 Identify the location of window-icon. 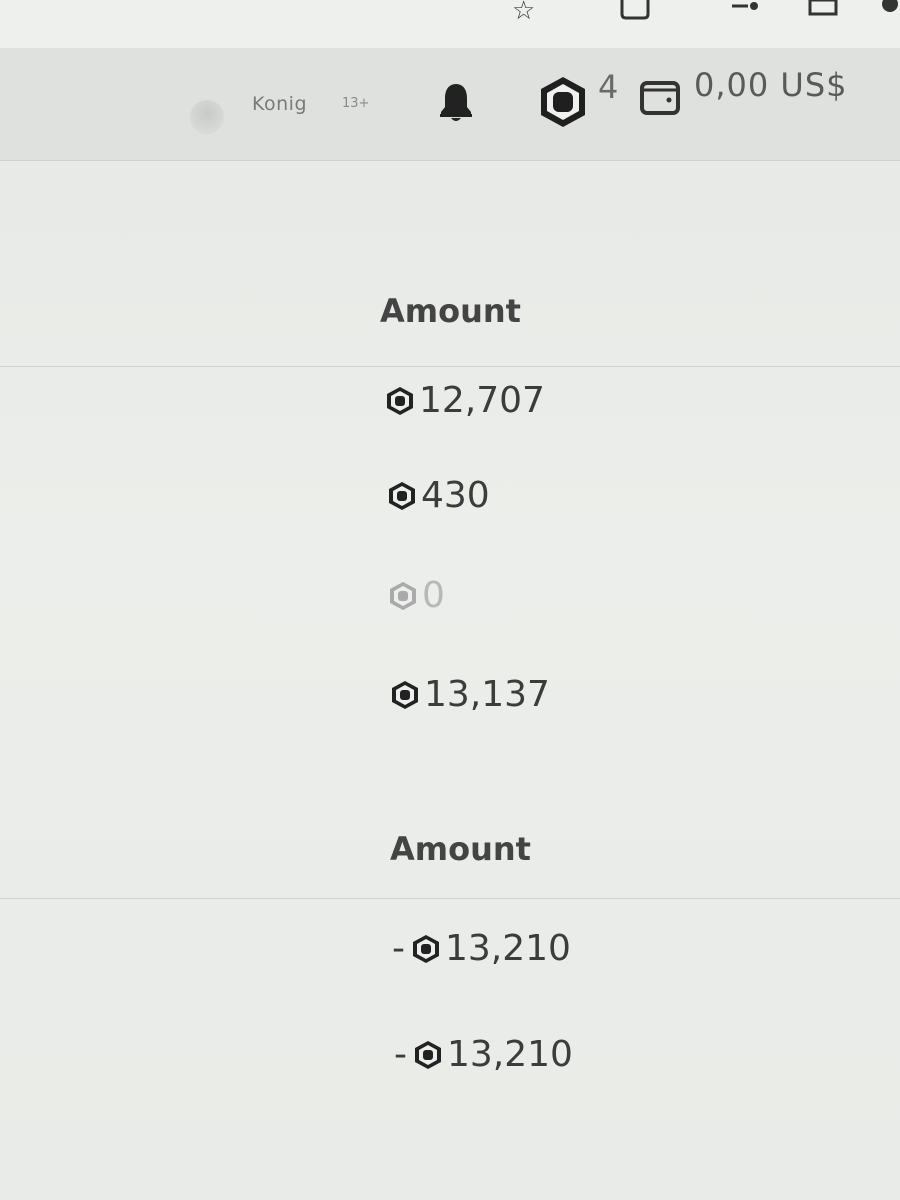
(823, 11).